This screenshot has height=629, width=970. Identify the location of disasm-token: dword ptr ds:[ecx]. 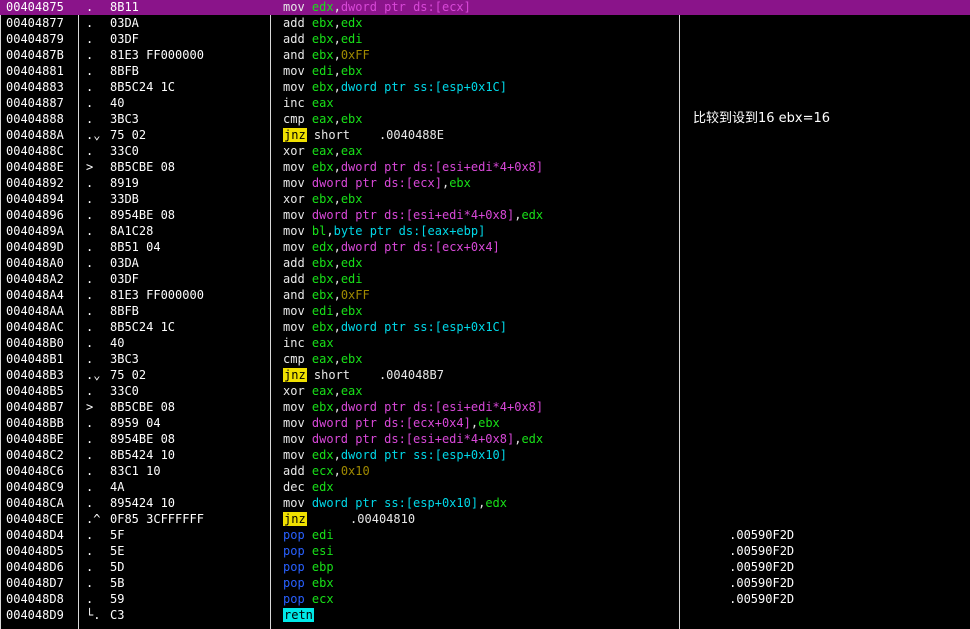
(405, 7).